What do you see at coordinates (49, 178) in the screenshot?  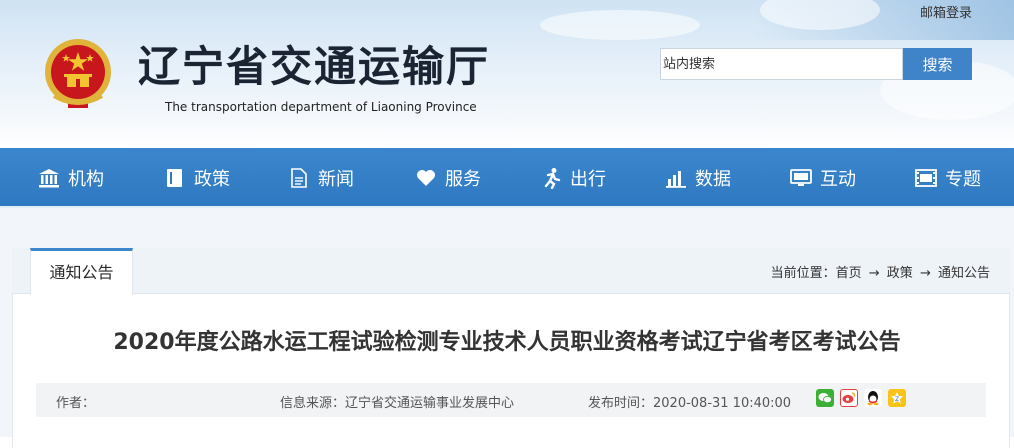 I see `institution-icon` at bounding box center [49, 178].